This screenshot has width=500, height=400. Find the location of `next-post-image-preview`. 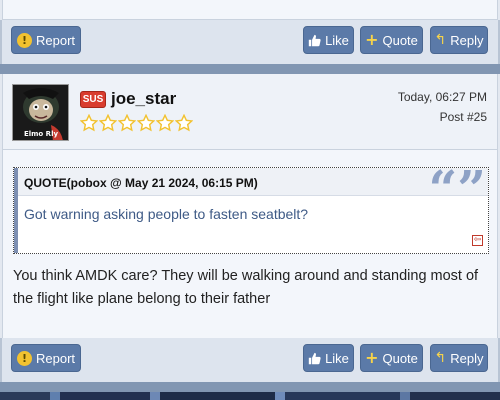

next-post-image-preview is located at coordinates (250, 396).